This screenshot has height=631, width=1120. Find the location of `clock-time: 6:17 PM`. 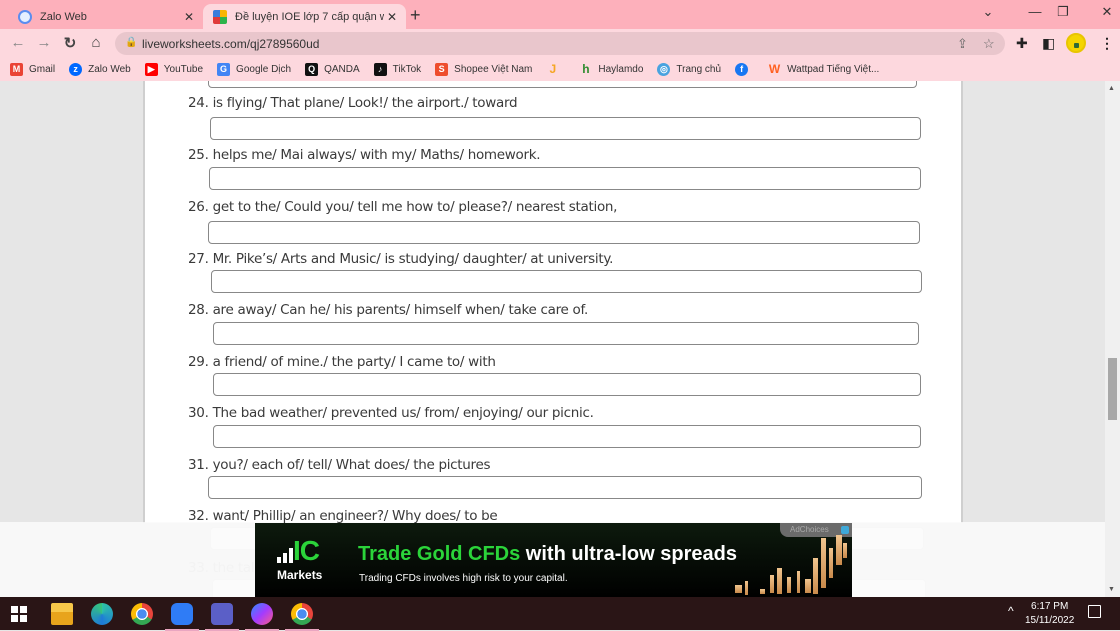

clock-time: 6:17 PM is located at coordinates (1050, 606).